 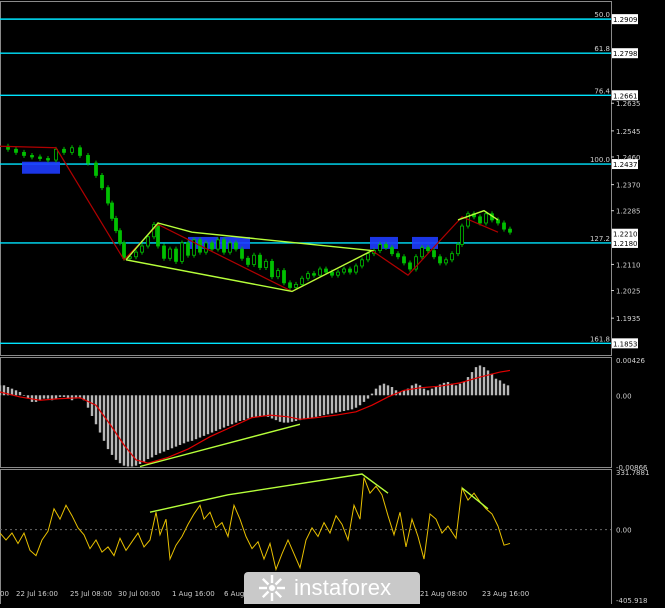 What do you see at coordinates (628, 319) in the screenshot?
I see `y-tick-label: 1.1935` at bounding box center [628, 319].